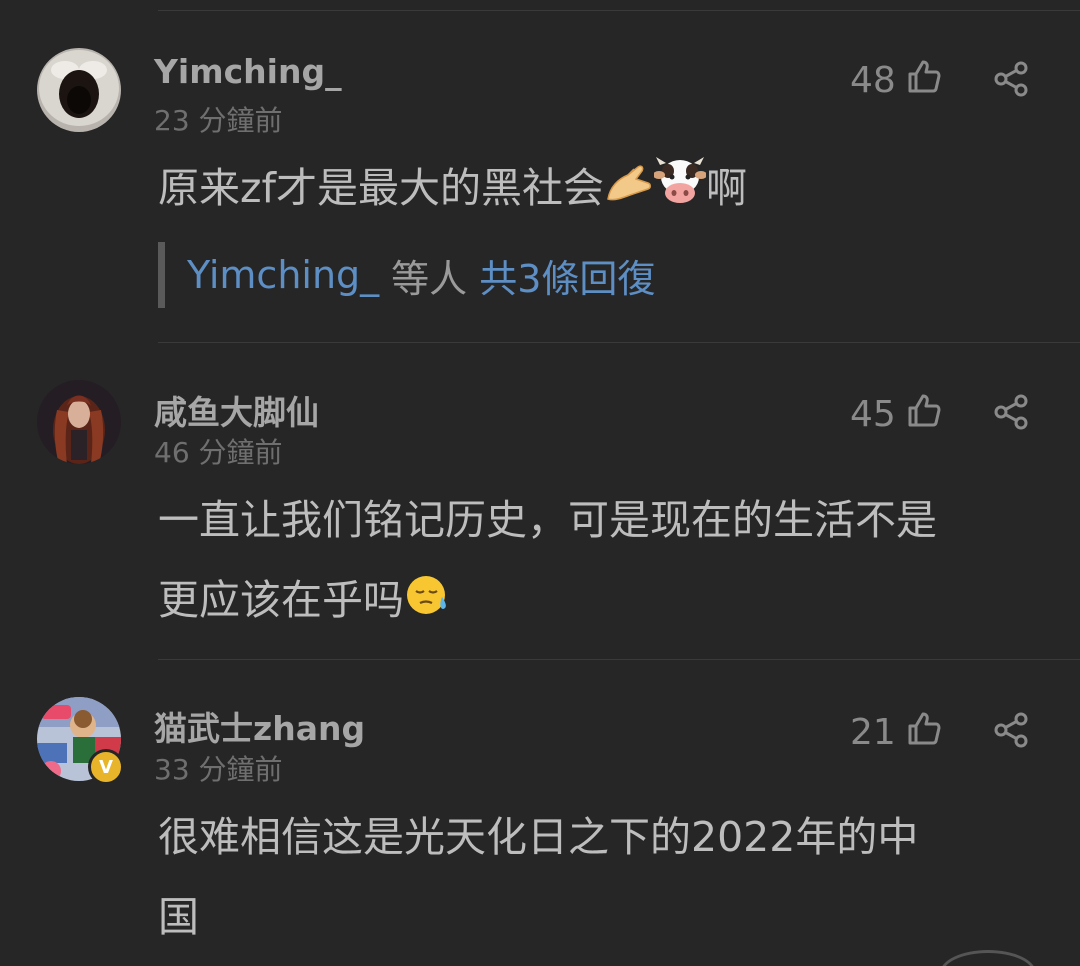 The height and width of the screenshot is (966, 1080). What do you see at coordinates (679, 191) in the screenshot?
I see `cow-face-icon` at bounding box center [679, 191].